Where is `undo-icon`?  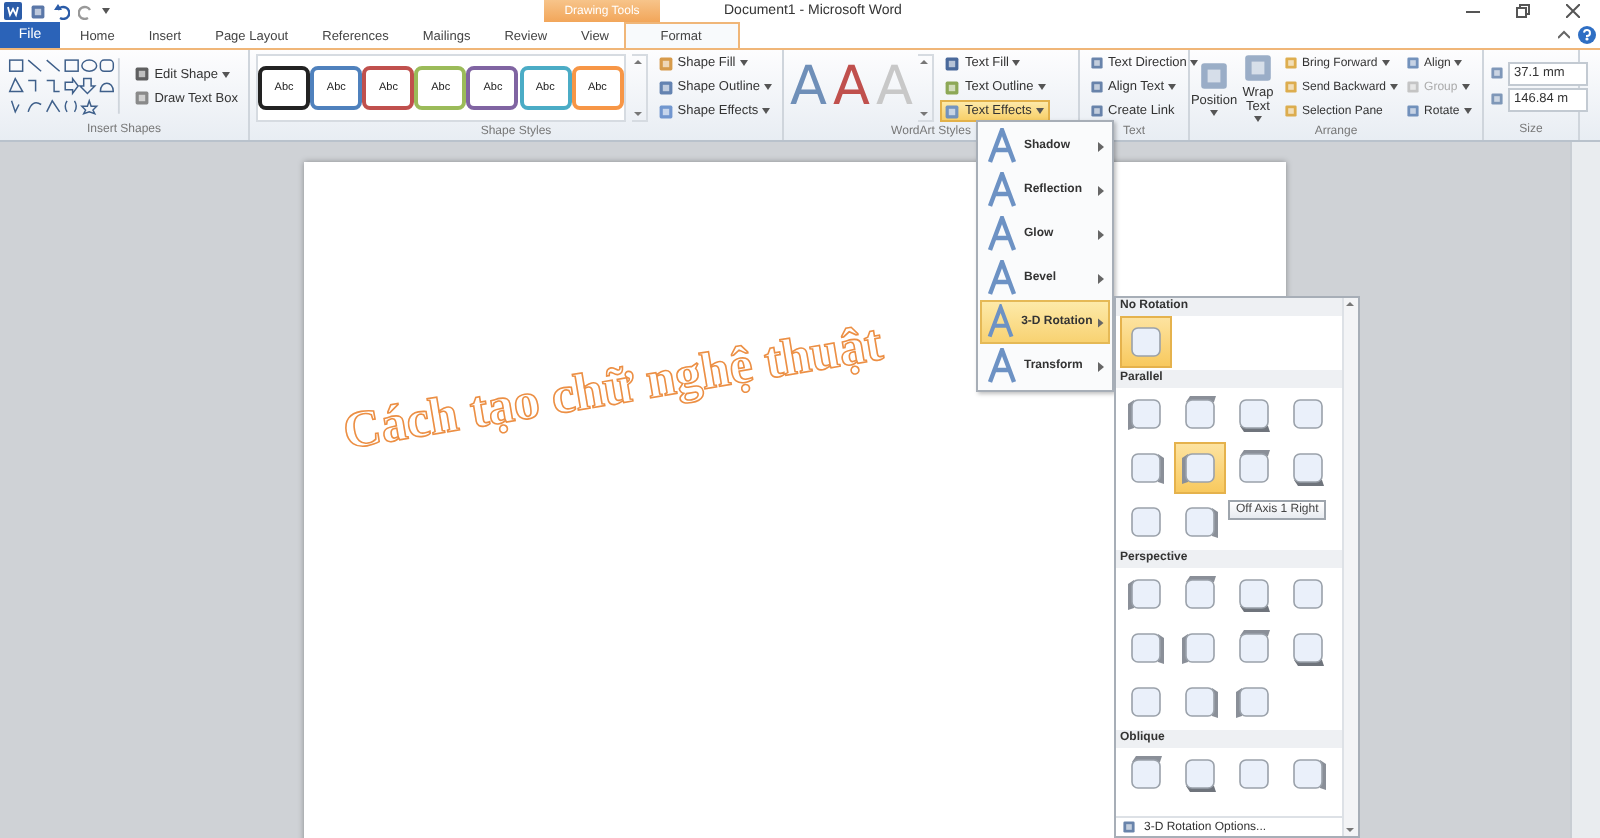
undo-icon is located at coordinates (62, 11).